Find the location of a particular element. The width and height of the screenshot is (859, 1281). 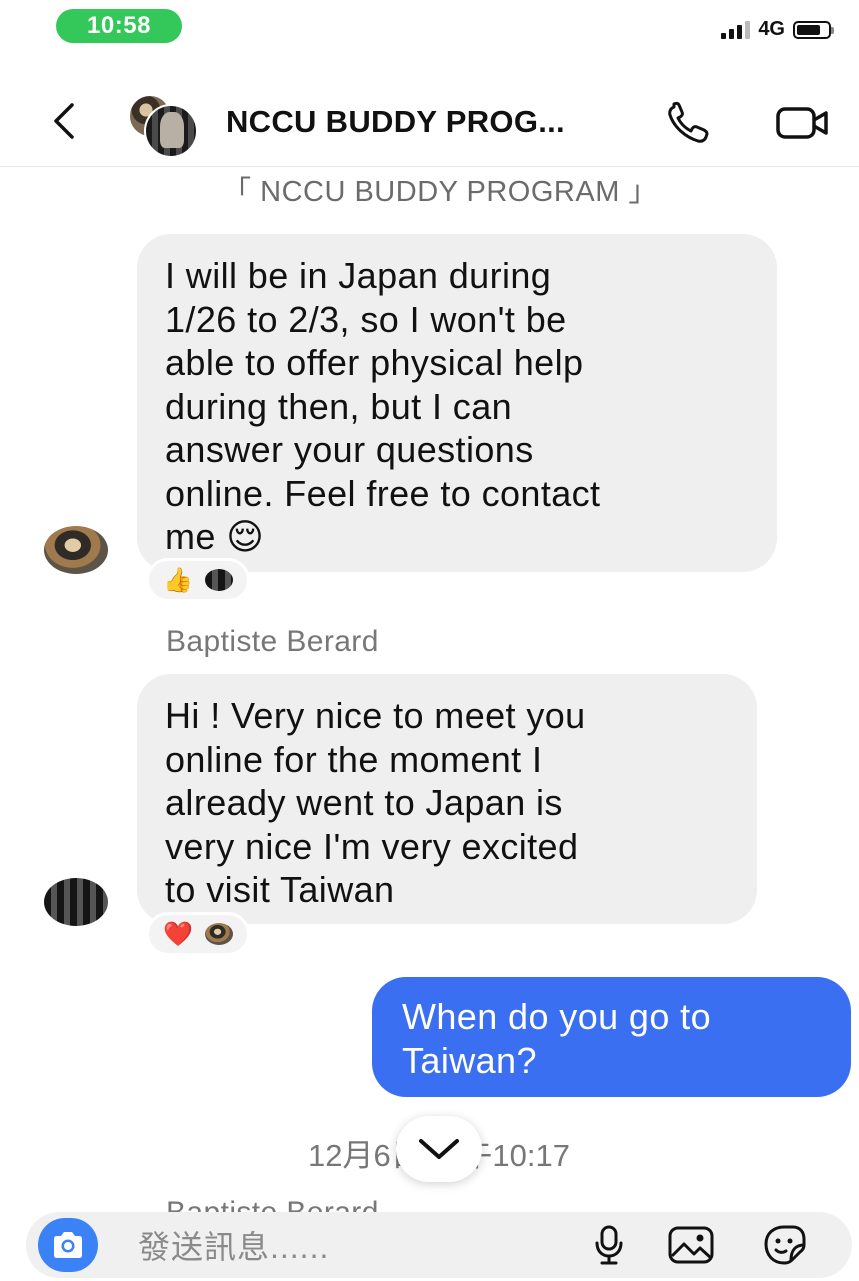

message-reactions: 👍 is located at coordinates (198, 580).